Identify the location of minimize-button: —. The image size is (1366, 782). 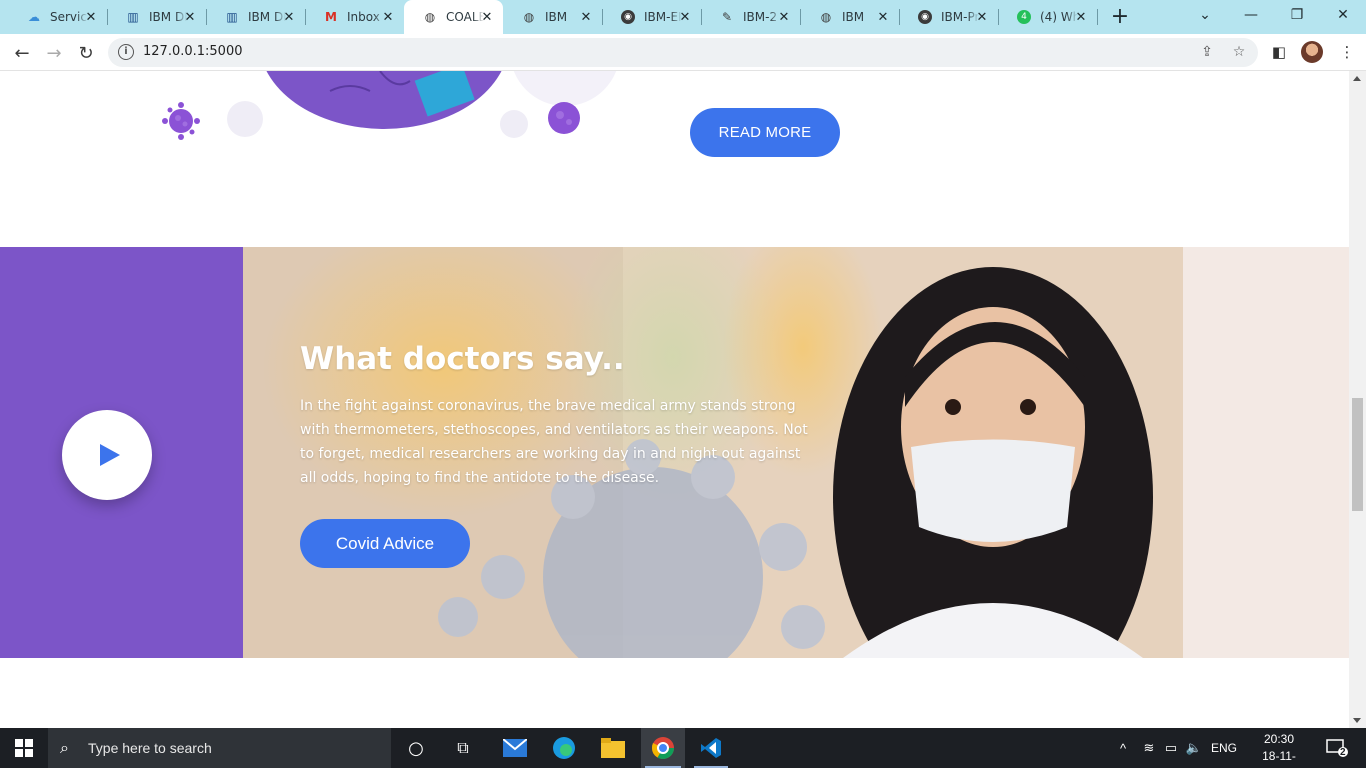
(1251, 15).